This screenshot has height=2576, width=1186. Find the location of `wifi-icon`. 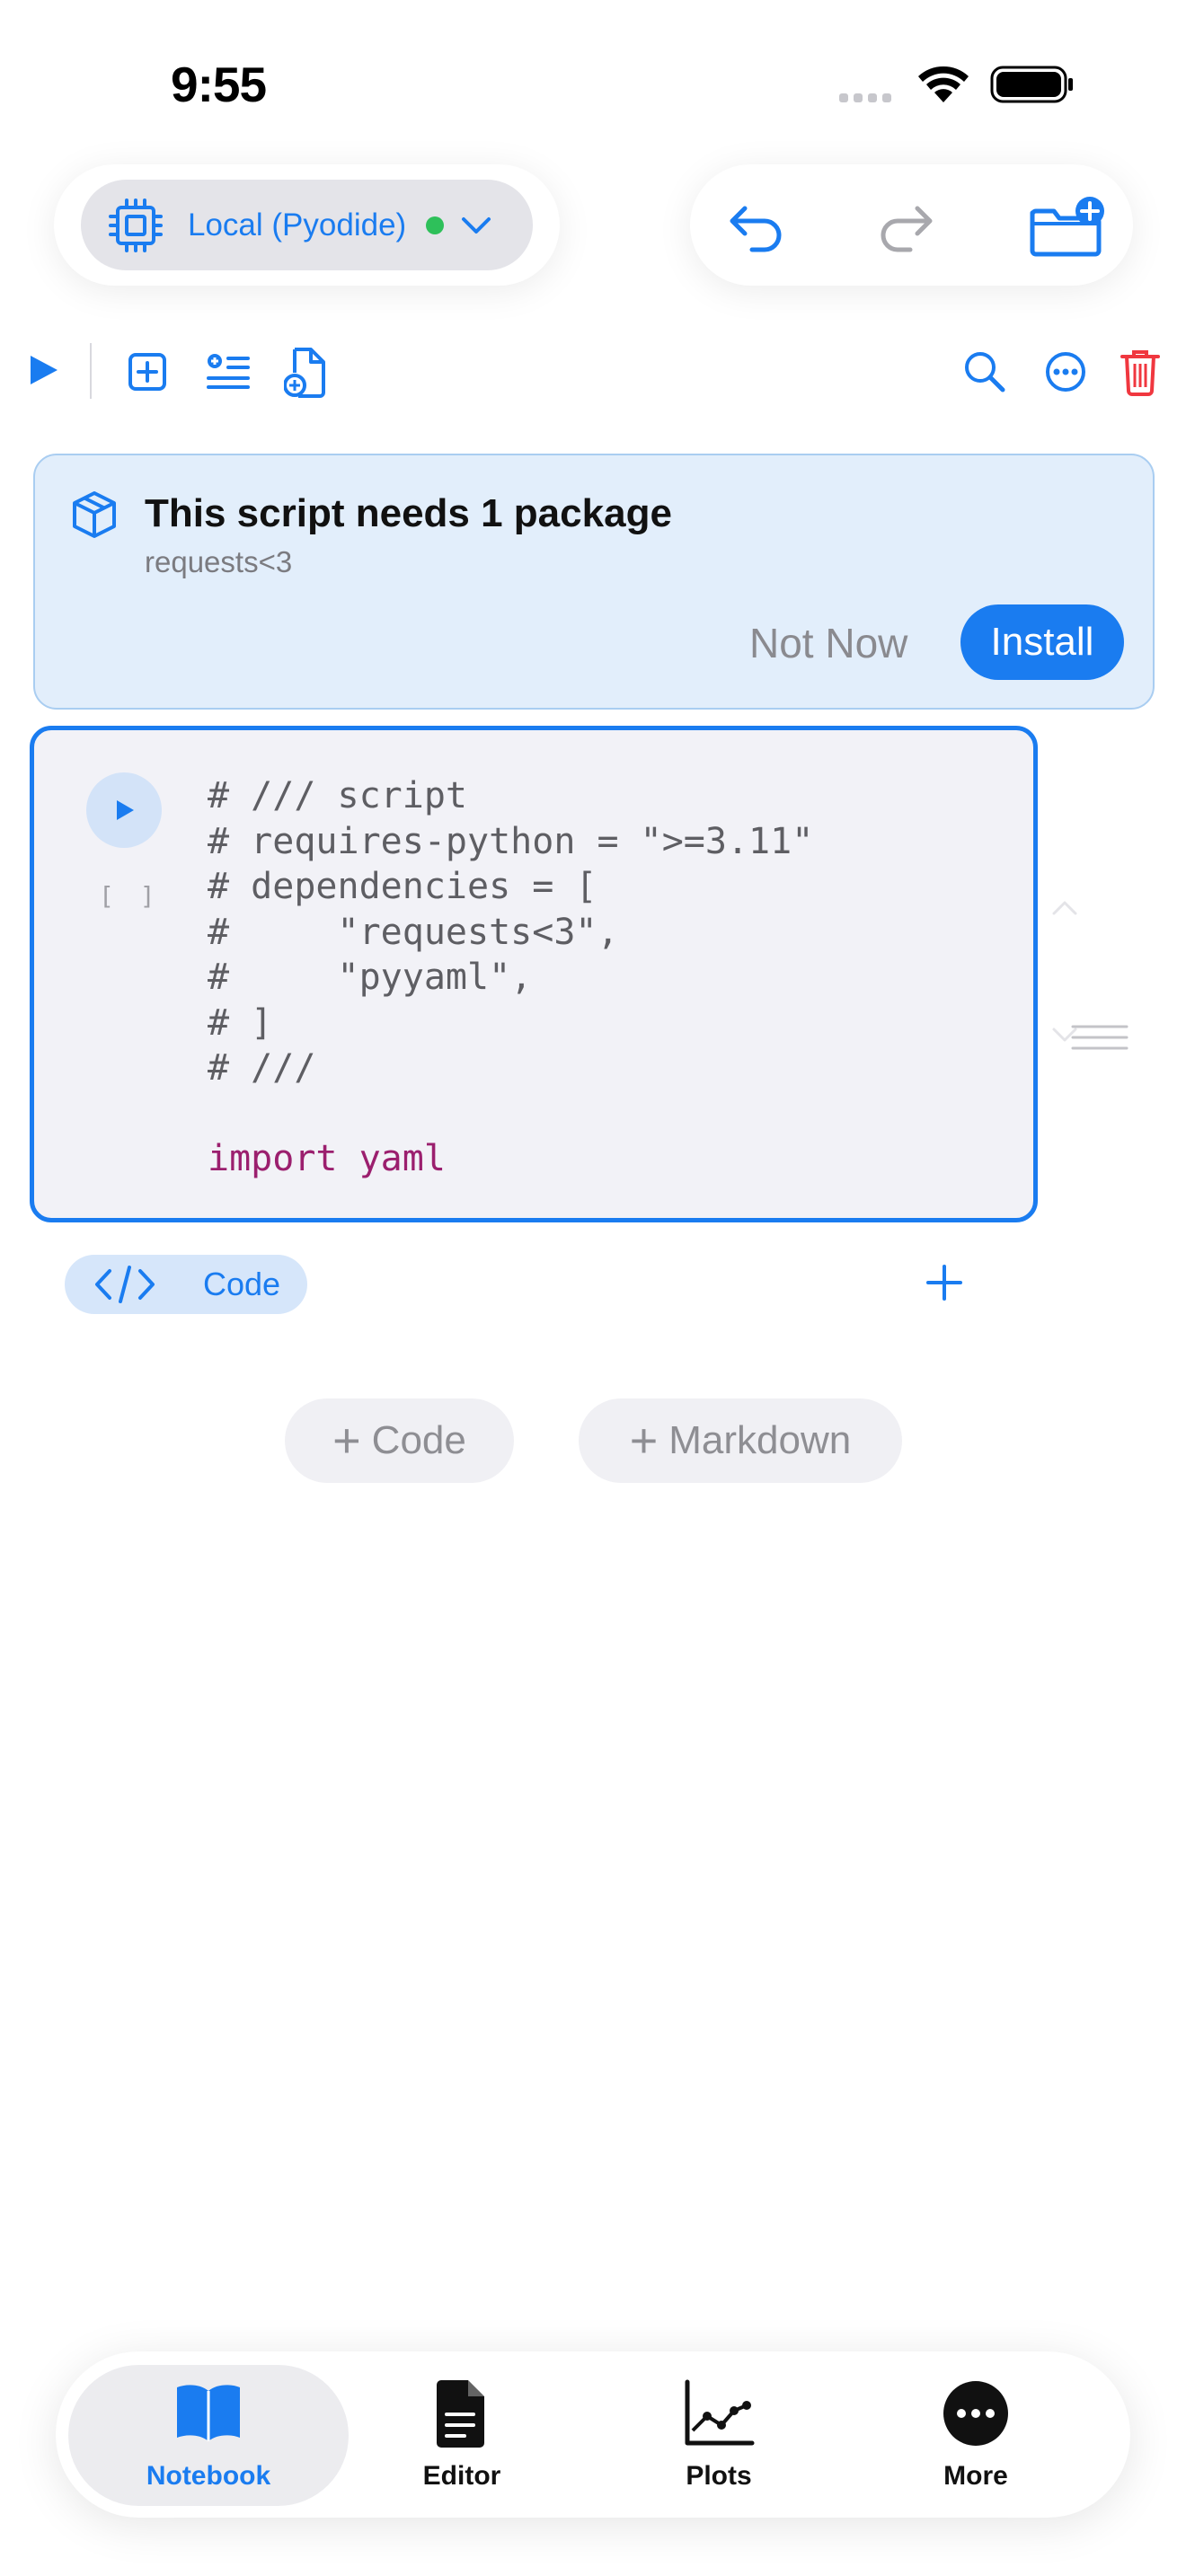

wifi-icon is located at coordinates (943, 84).